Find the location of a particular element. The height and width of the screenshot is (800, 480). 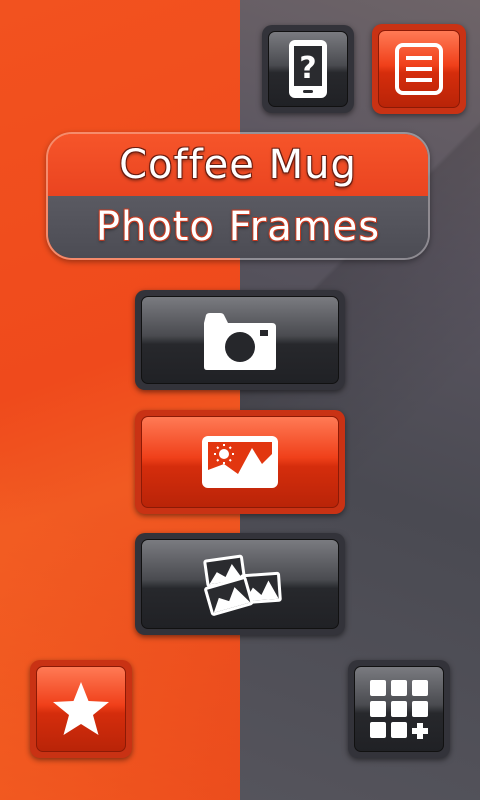

gallery-button is located at coordinates (240, 462).